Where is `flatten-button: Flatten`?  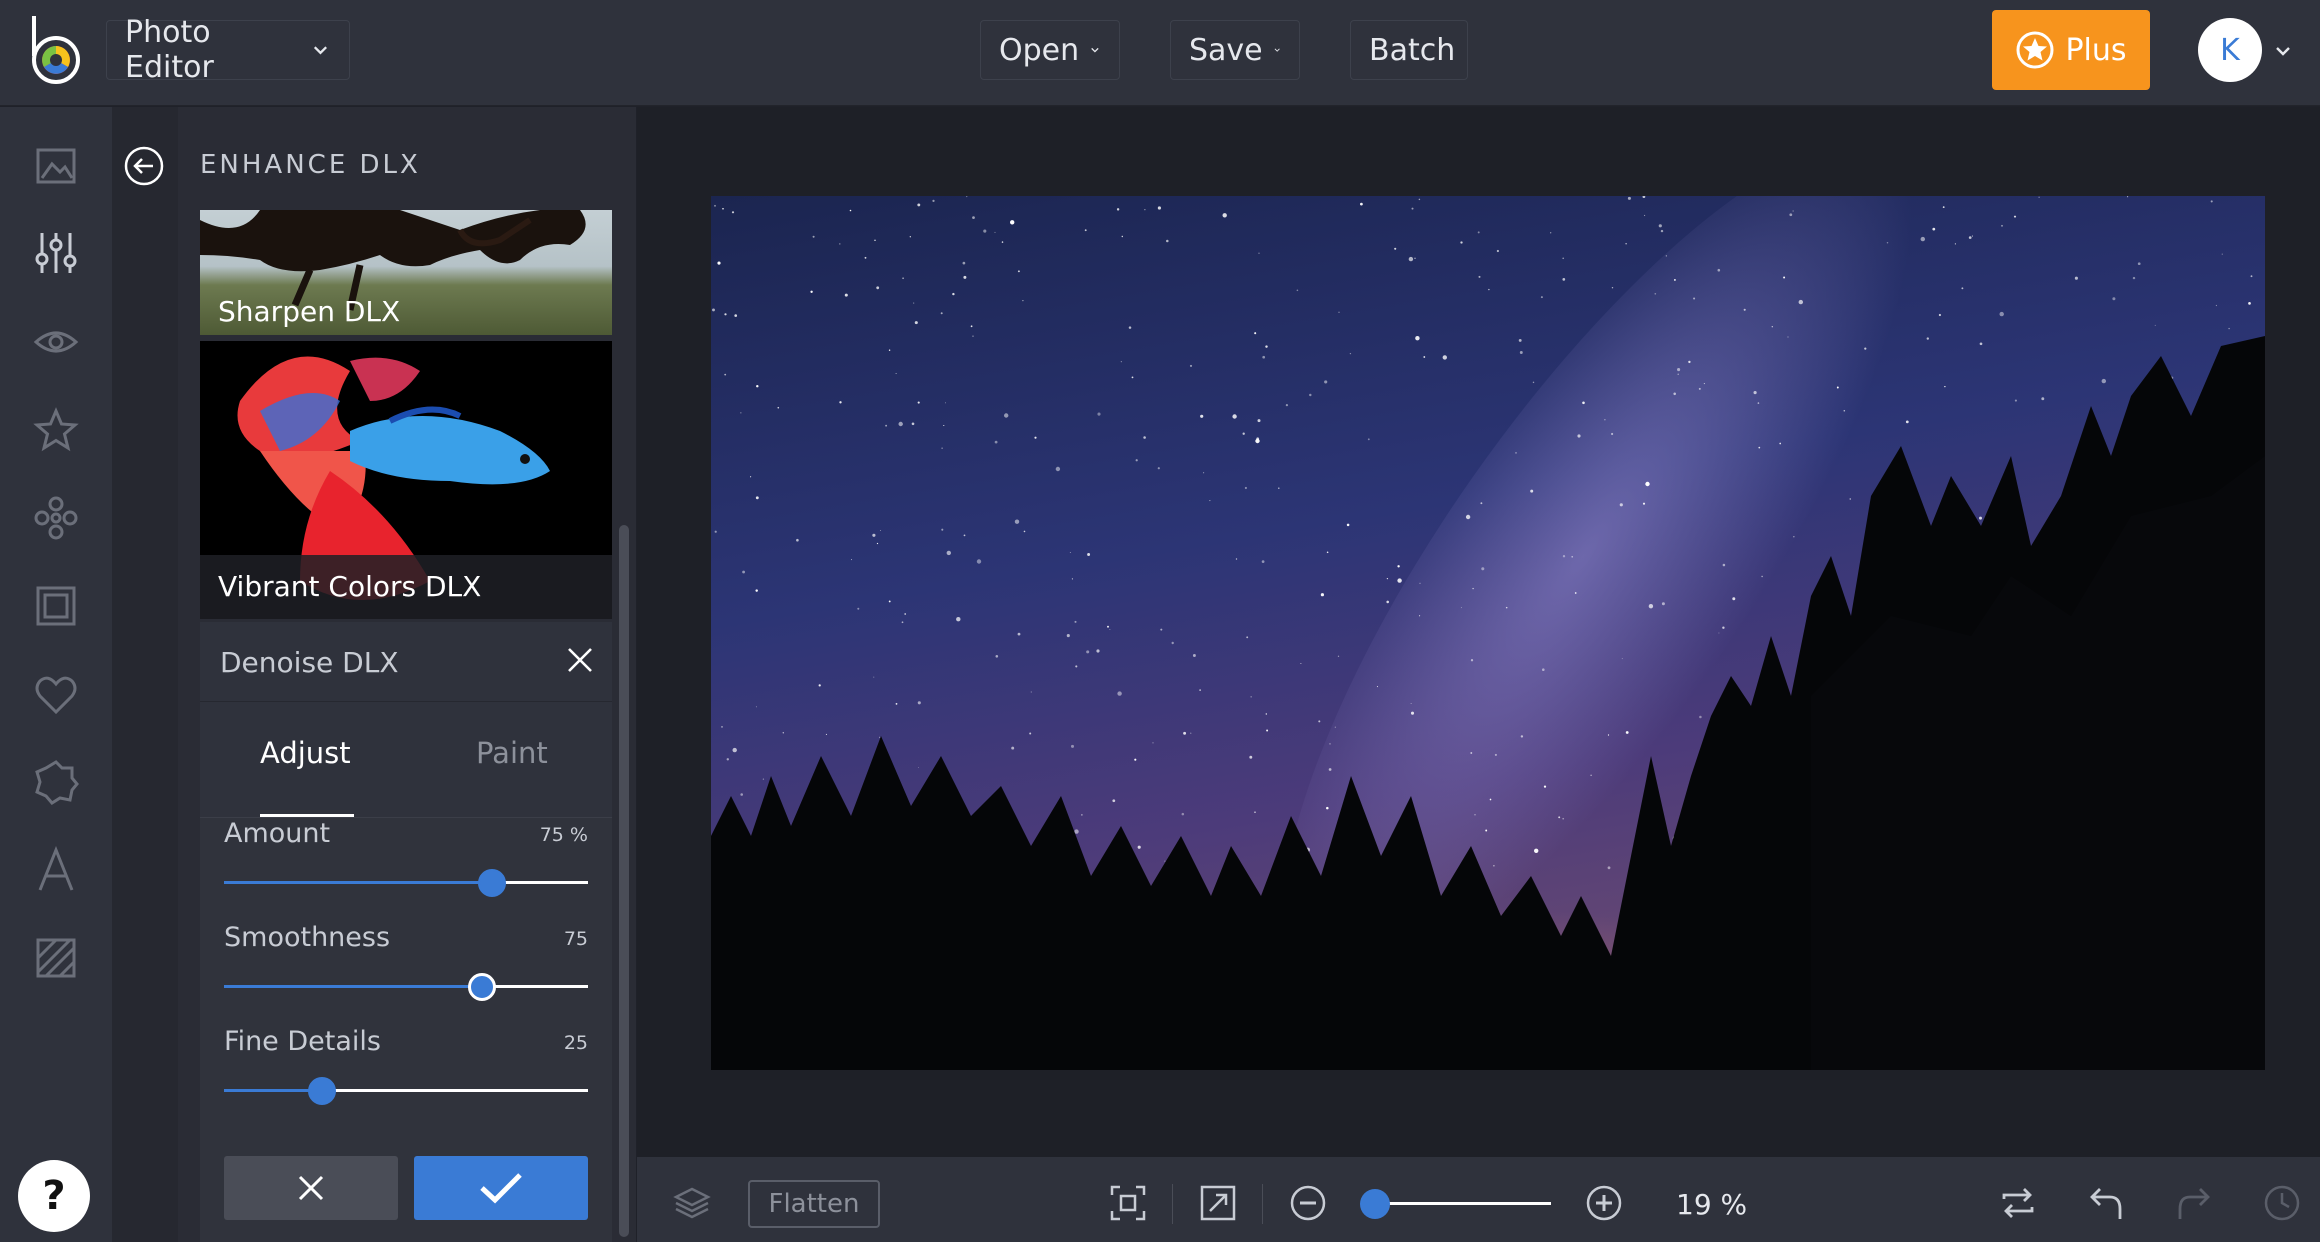 flatten-button: Flatten is located at coordinates (814, 1204).